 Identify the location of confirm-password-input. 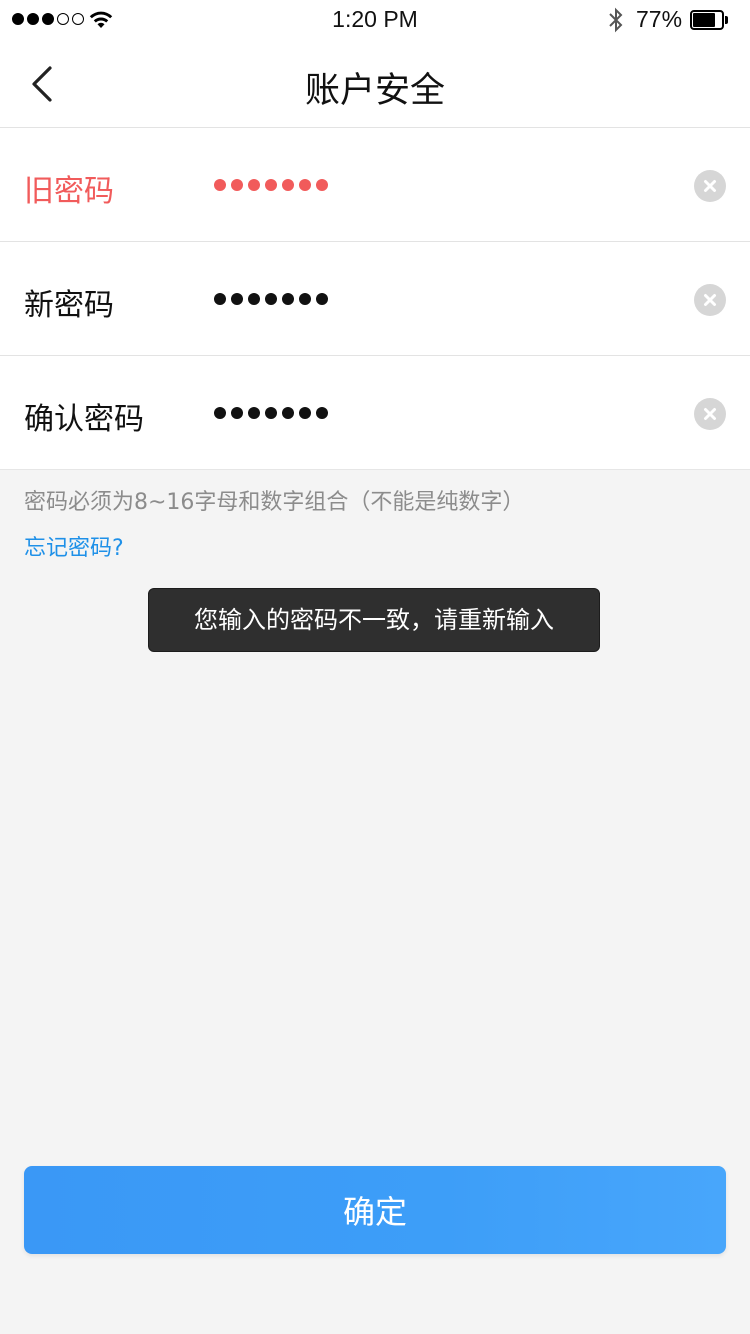
(271, 413).